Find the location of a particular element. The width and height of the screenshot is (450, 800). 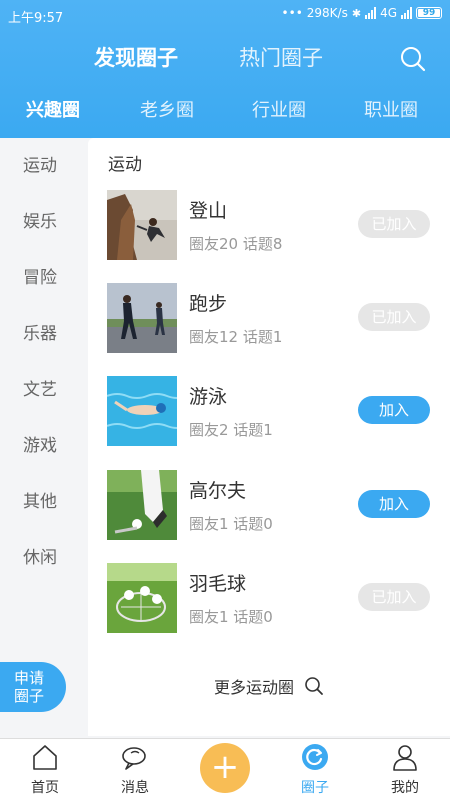

apply-circle-button: 申请 圈子 is located at coordinates (33, 687).